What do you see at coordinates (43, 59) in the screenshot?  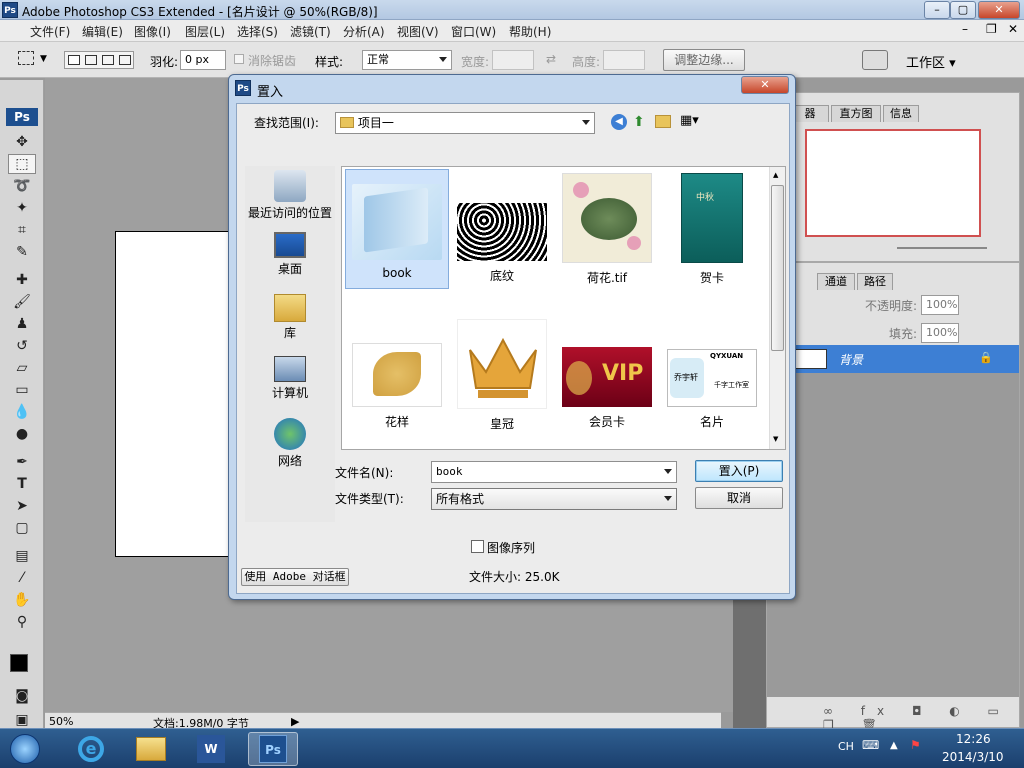 I see `chevron-down-icon: ▼` at bounding box center [43, 59].